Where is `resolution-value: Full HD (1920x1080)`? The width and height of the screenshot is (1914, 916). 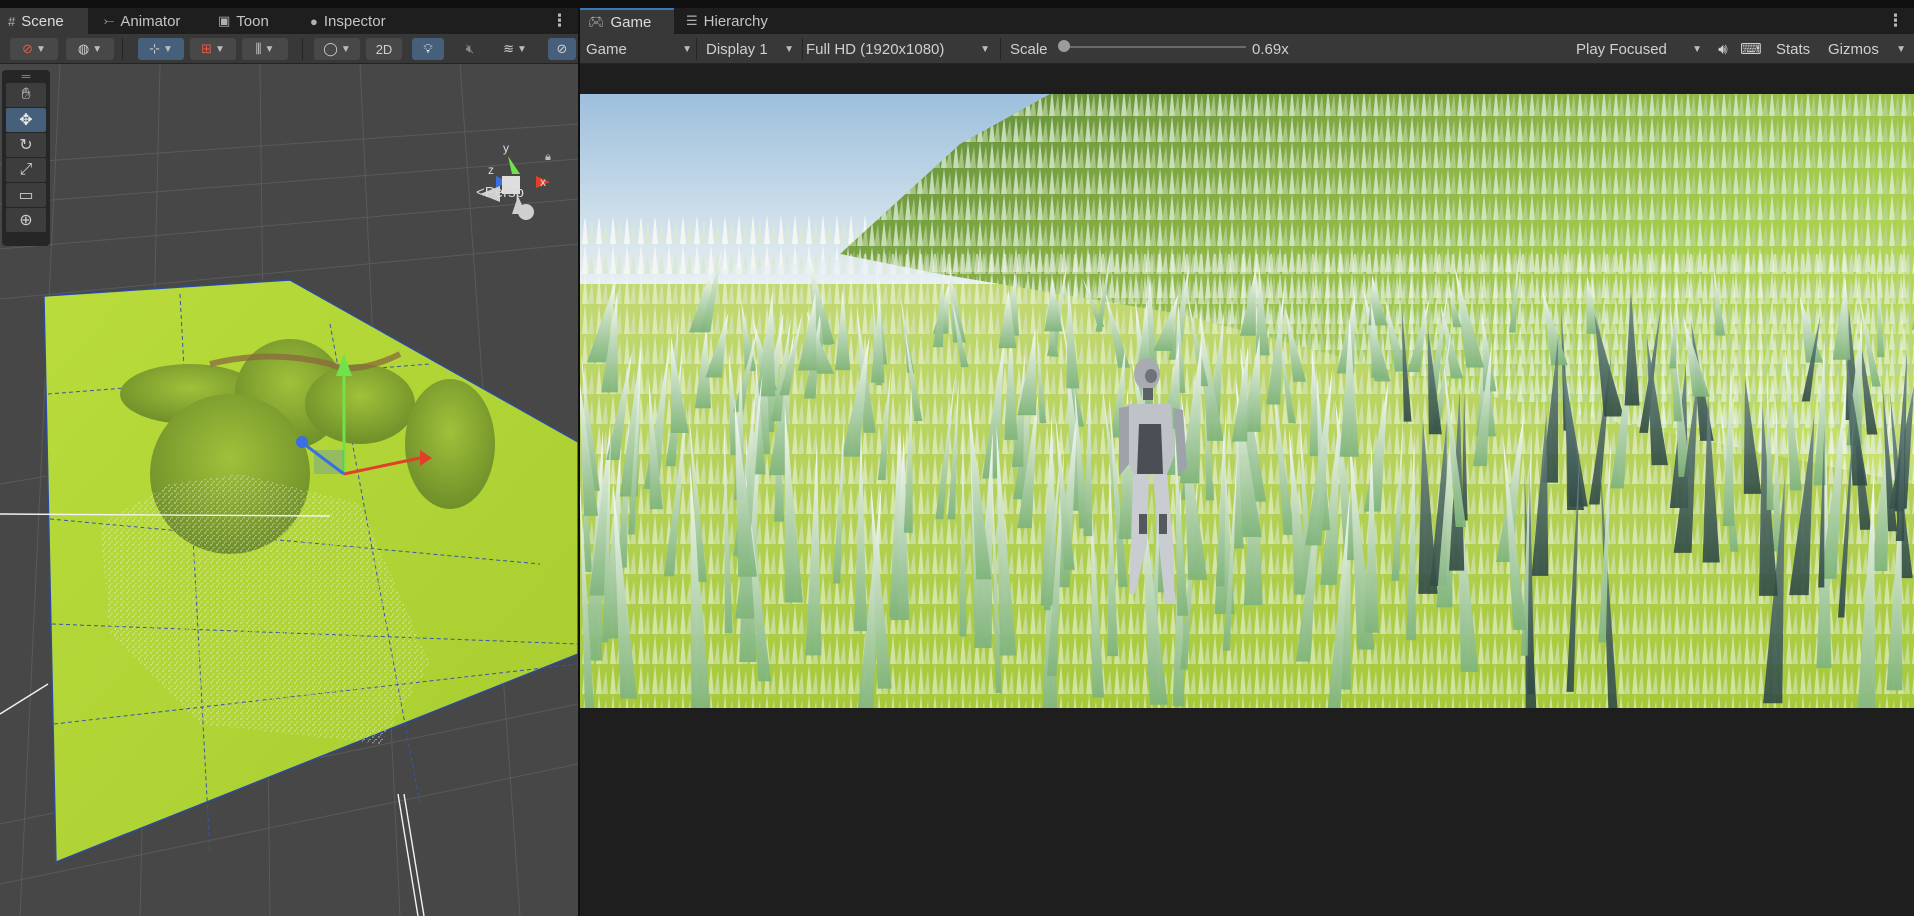
resolution-value: Full HD (1920x1080) is located at coordinates (875, 49).